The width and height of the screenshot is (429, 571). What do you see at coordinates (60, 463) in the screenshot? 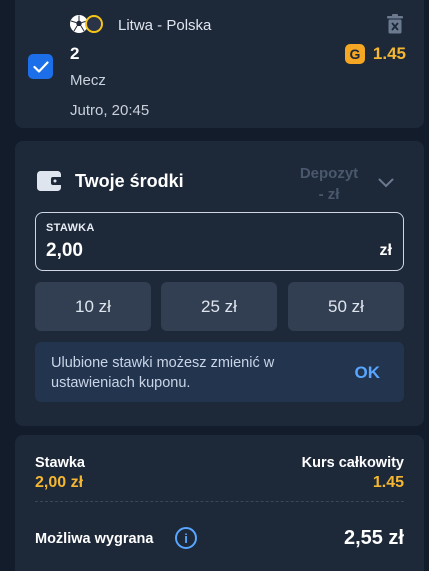
I see `summary-stake-label: Stawka` at bounding box center [60, 463].